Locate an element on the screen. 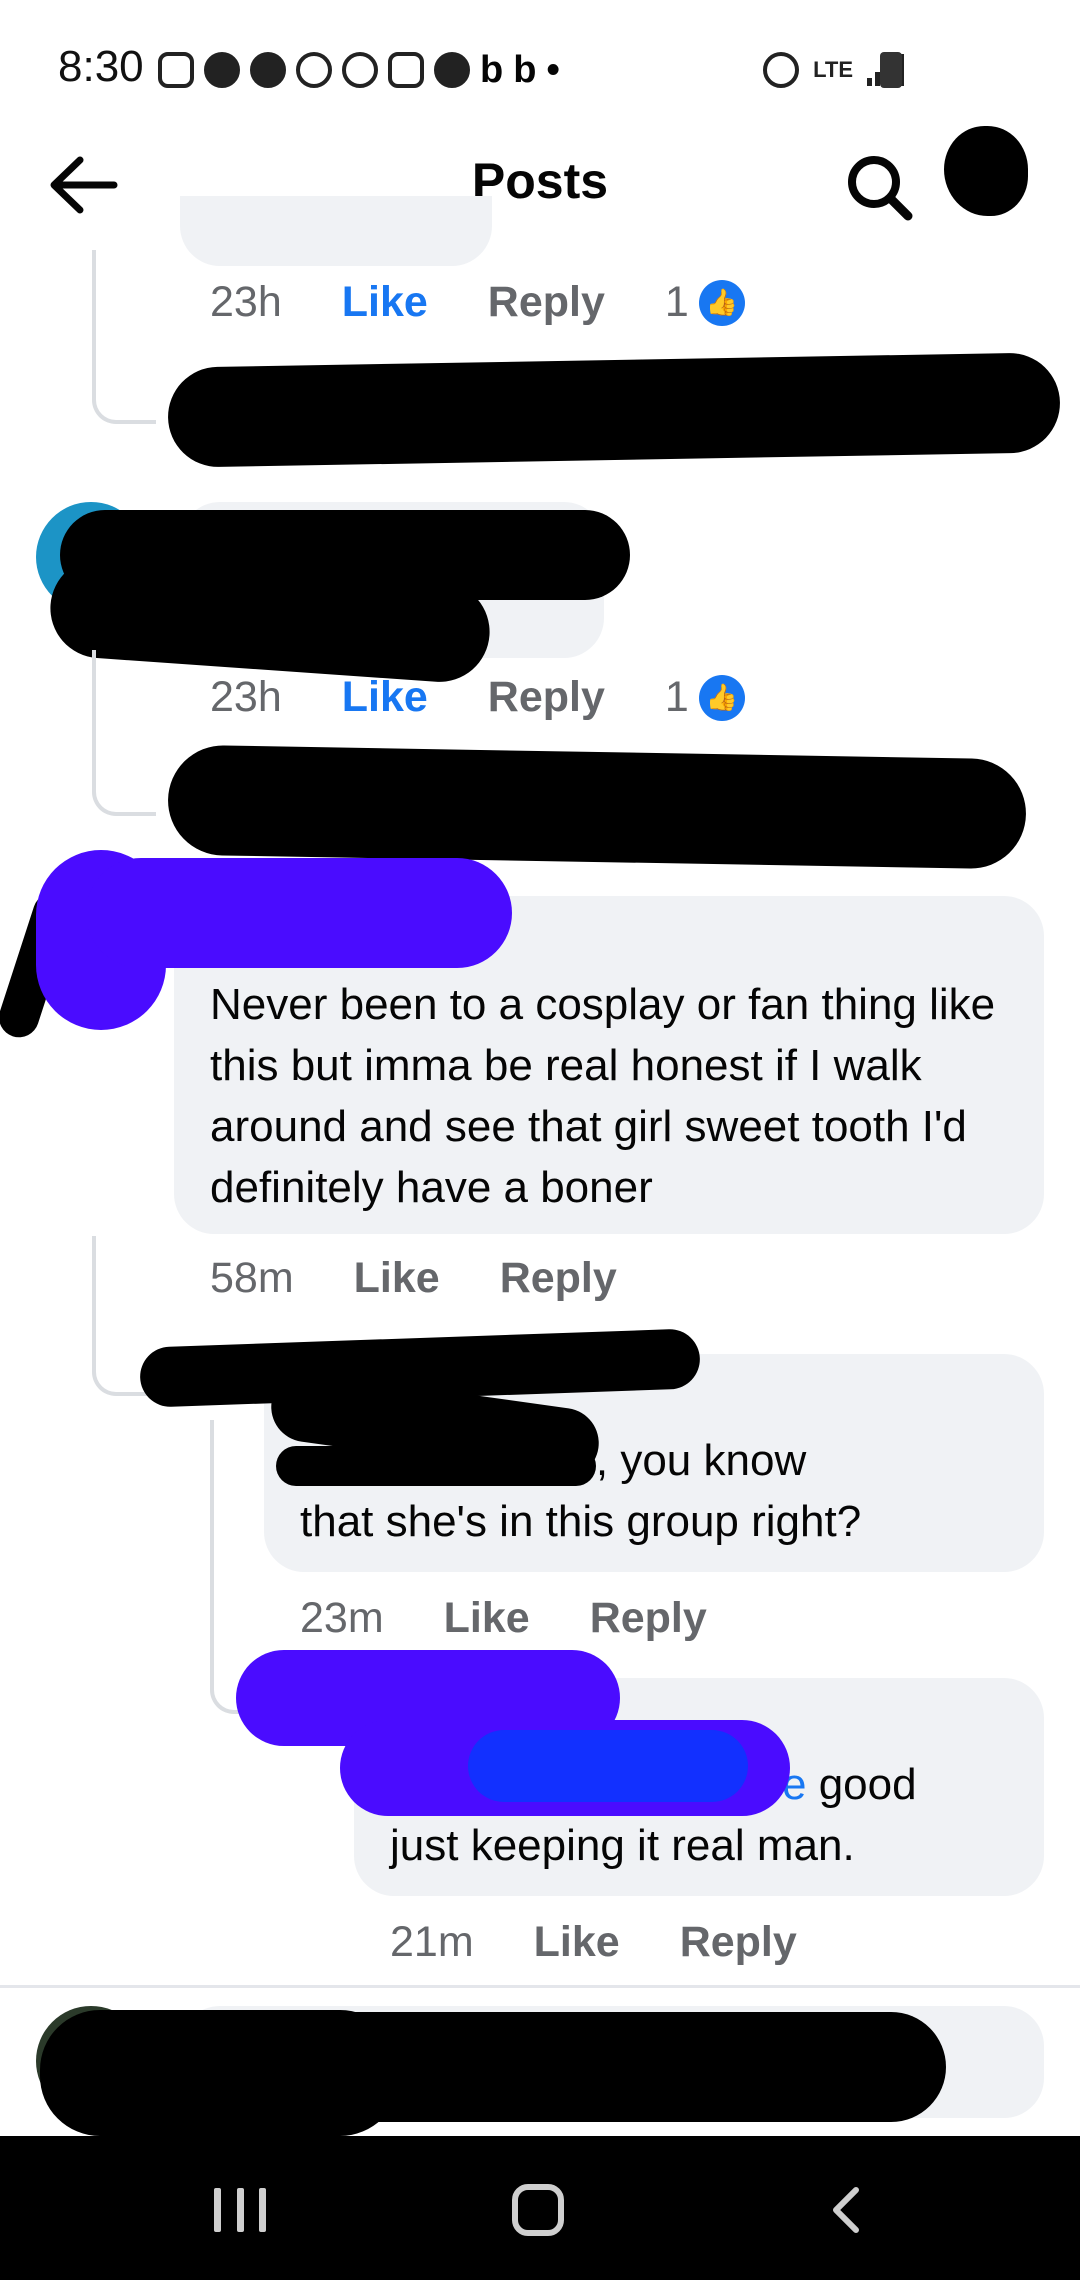  reply-actions: 23m Like Reply is located at coordinates (533, 1618).